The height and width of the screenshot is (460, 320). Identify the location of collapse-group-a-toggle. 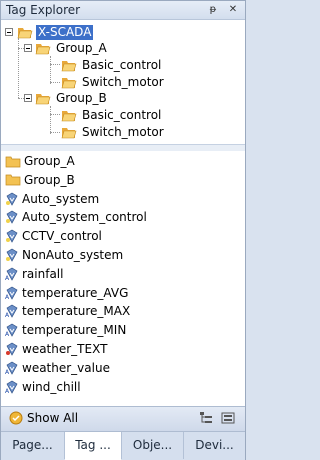
(28, 48).